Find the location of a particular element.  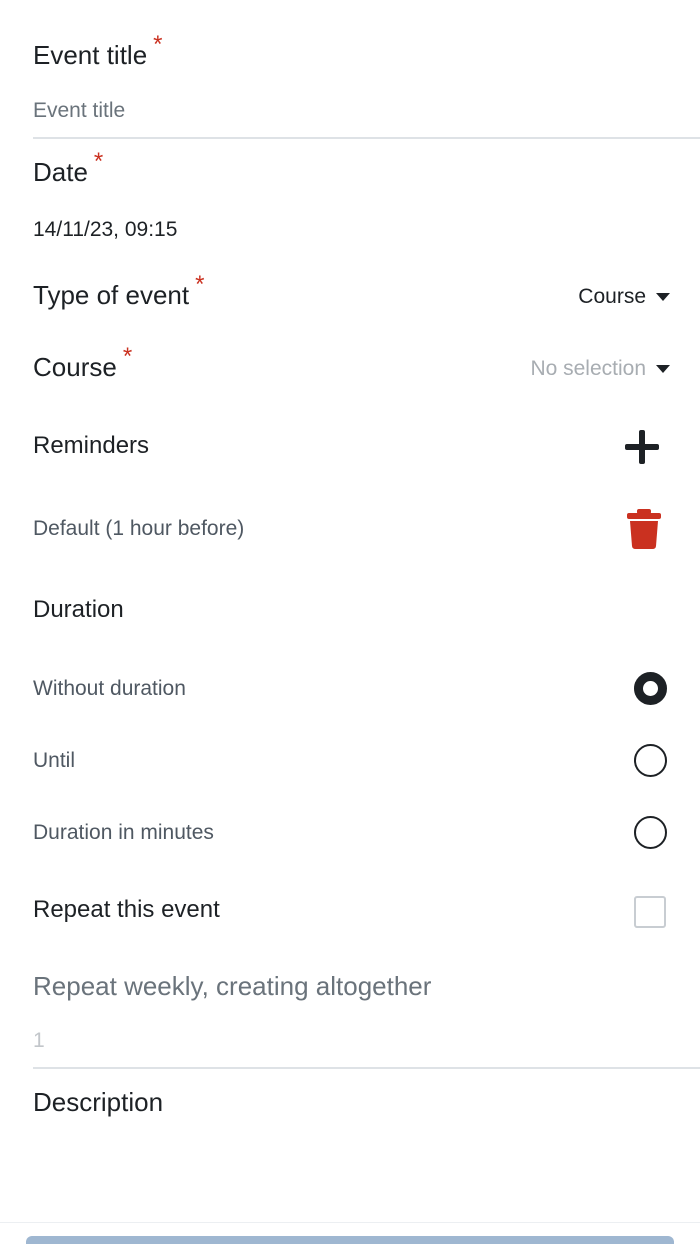

duration-heading: Duration is located at coordinates (78, 610).